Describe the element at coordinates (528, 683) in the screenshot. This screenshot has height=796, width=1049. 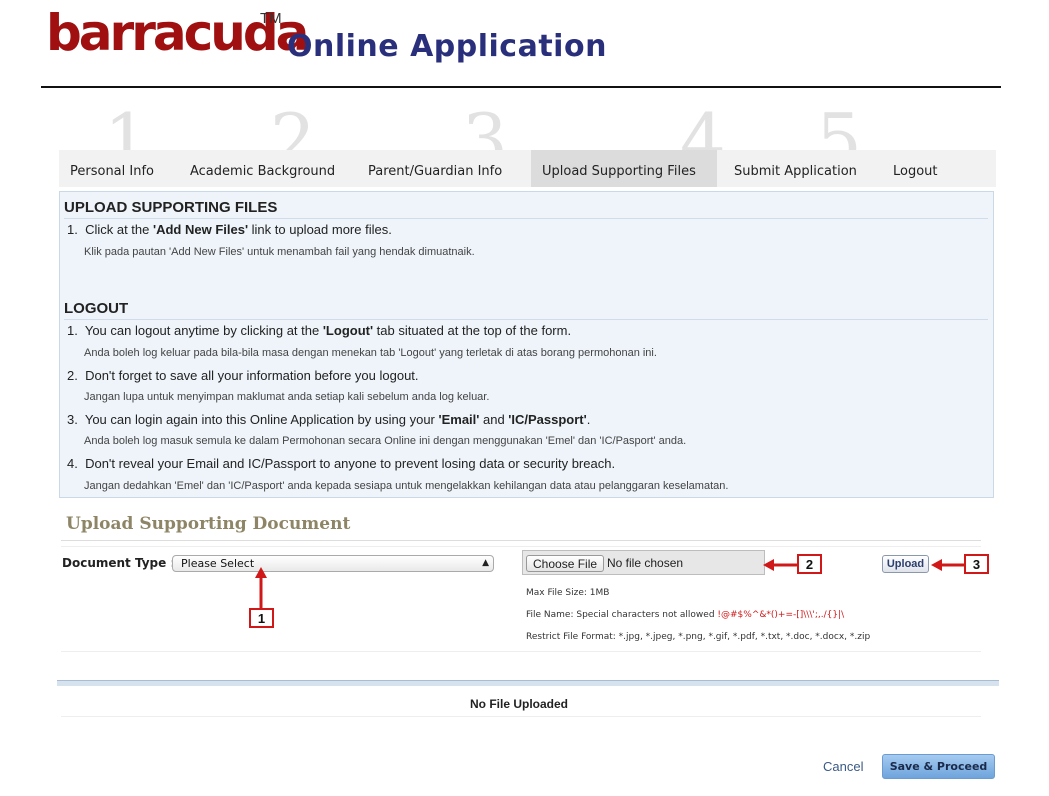
I see `uploaded-files-table-header` at that location.